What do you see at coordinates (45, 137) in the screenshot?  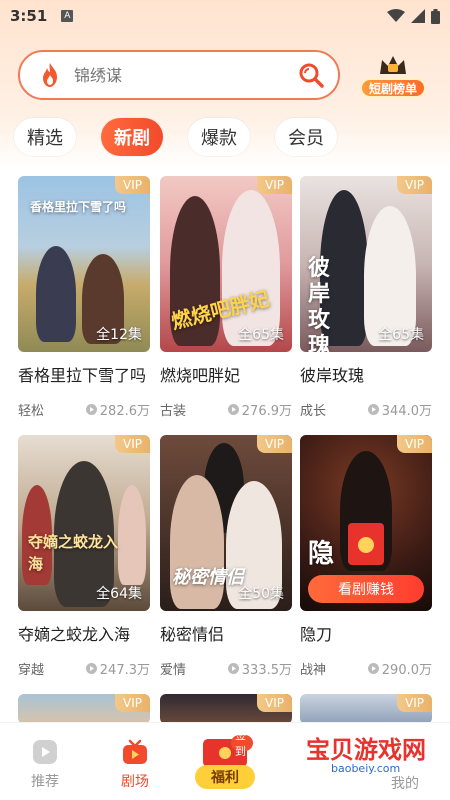 I see `tab-featured: 精选` at bounding box center [45, 137].